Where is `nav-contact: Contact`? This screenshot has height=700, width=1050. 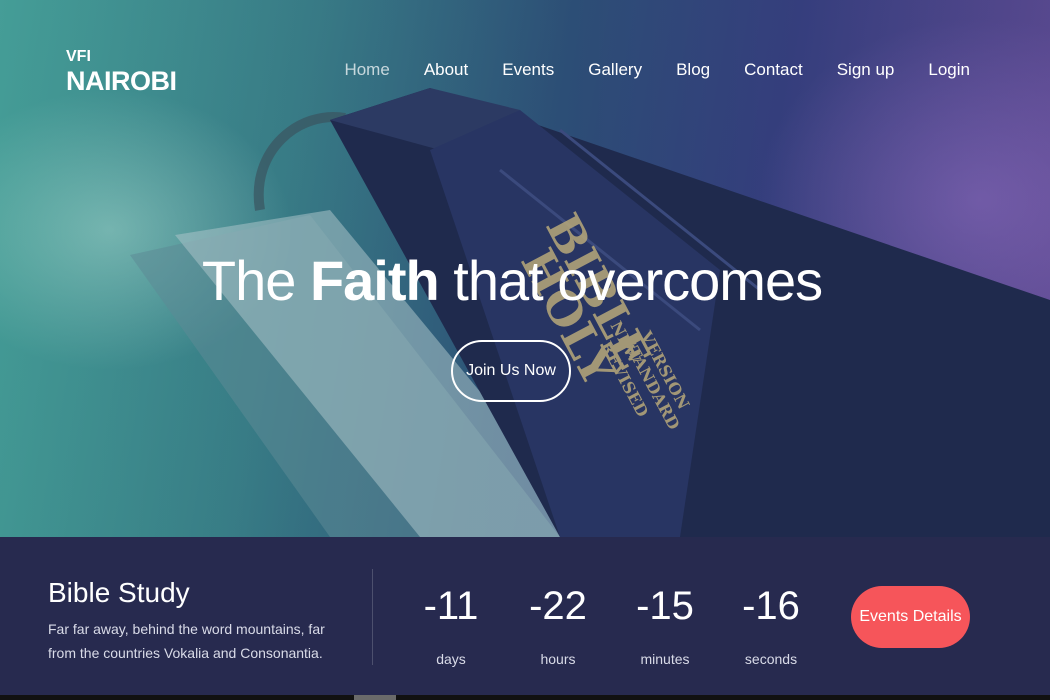
nav-contact: Contact is located at coordinates (773, 70).